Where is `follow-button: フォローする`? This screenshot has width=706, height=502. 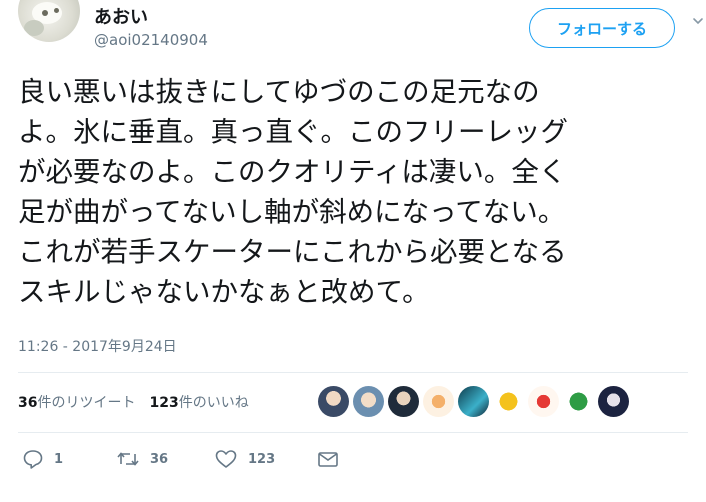
follow-button: フォローする is located at coordinates (602, 28).